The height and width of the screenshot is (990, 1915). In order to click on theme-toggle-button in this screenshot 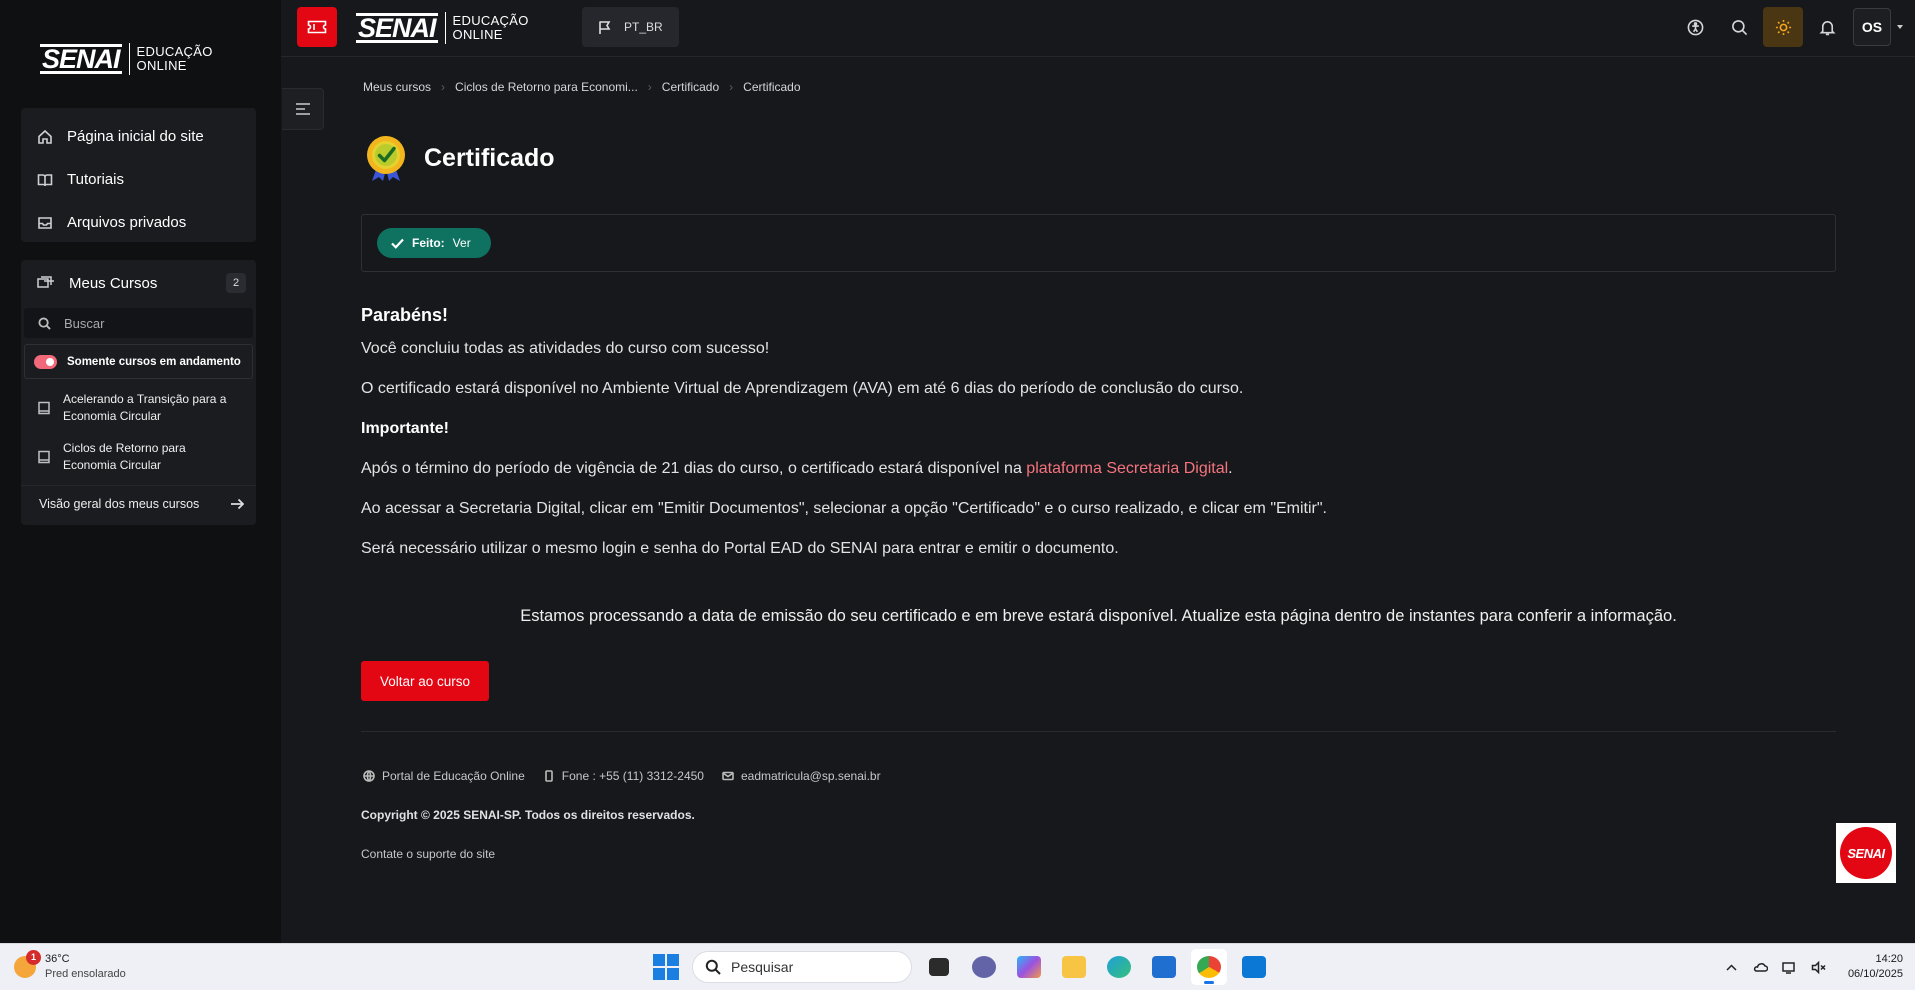, I will do `click(1783, 27)`.